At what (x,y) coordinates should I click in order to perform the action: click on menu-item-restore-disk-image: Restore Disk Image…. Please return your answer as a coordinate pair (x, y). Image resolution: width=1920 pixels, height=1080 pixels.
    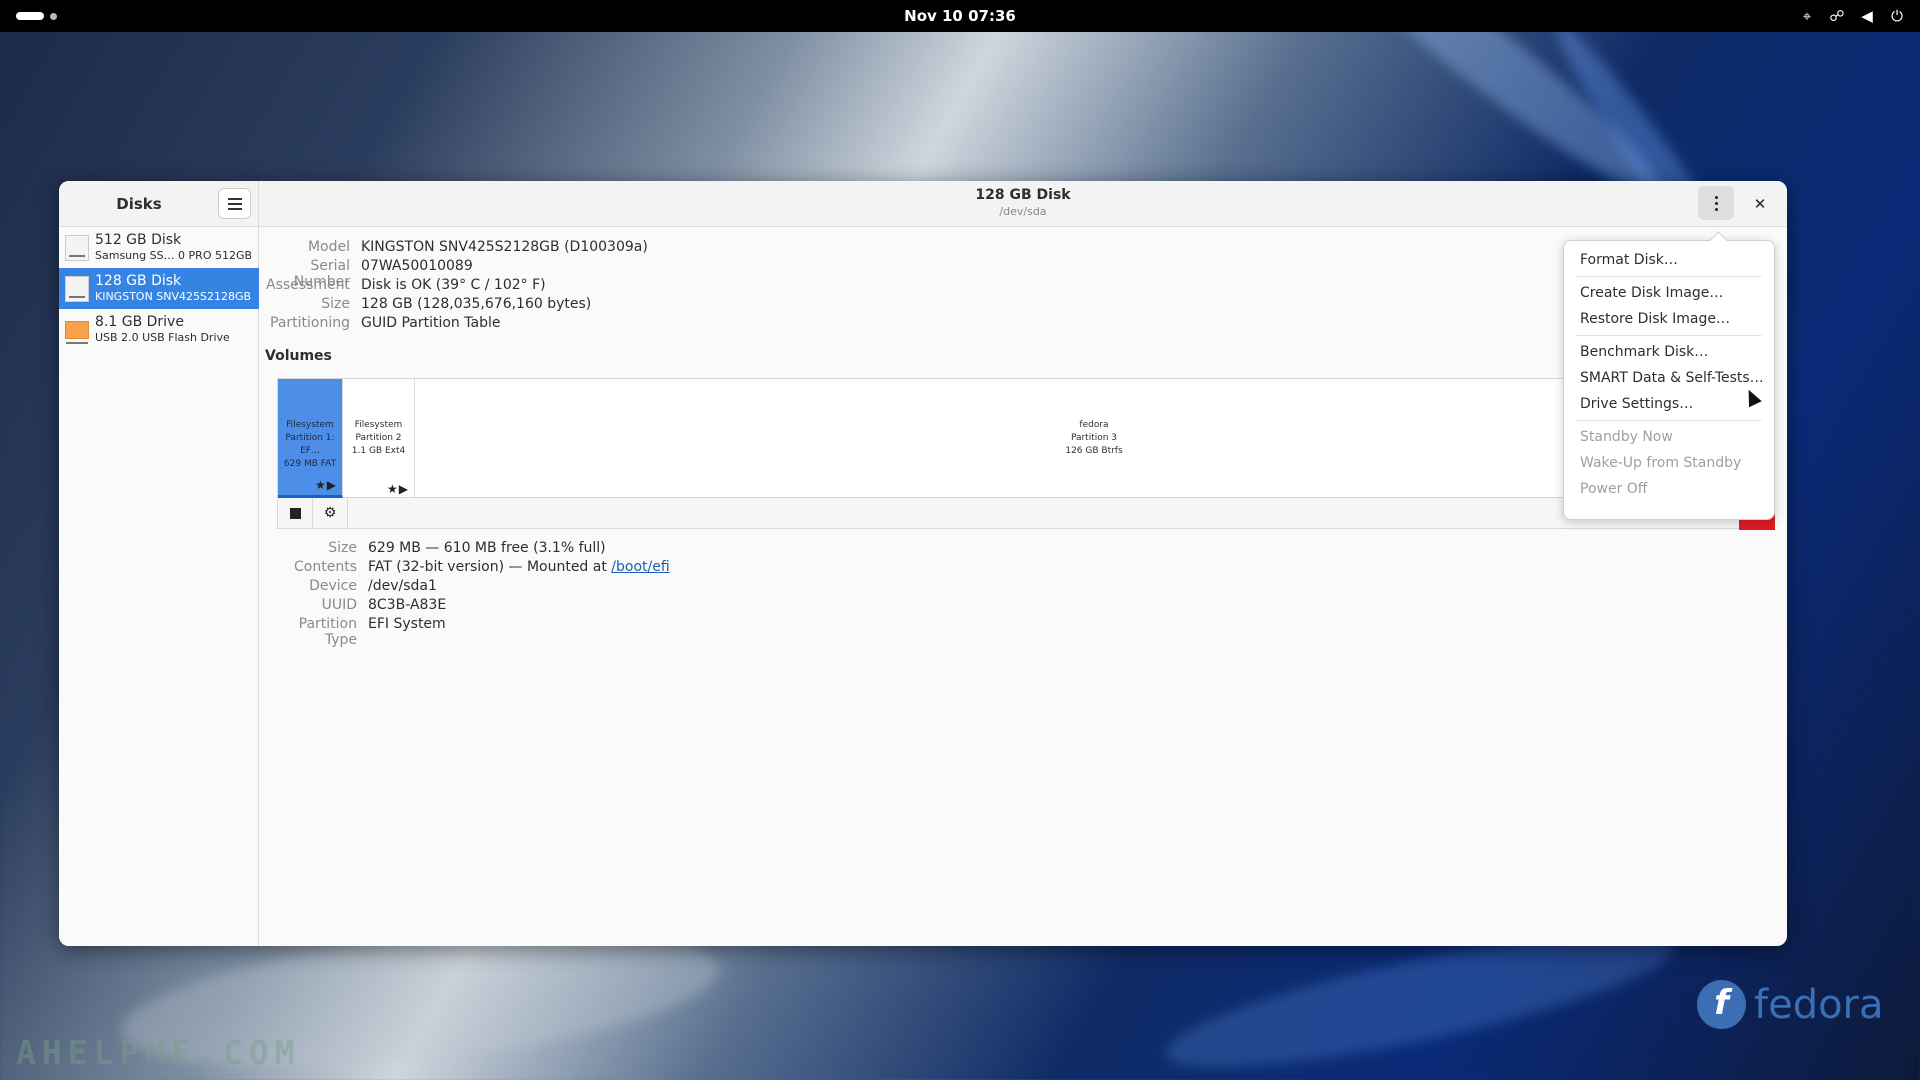
    Looking at the image, I should click on (1669, 319).